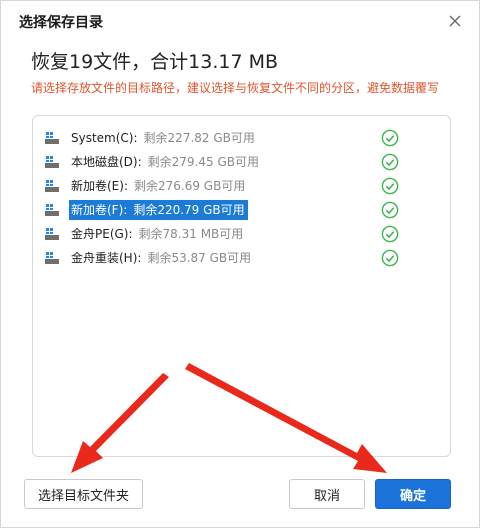  Describe the element at coordinates (155, 62) in the screenshot. I see `recover-summary: 恢复19文件，合计13.17 MB` at that location.